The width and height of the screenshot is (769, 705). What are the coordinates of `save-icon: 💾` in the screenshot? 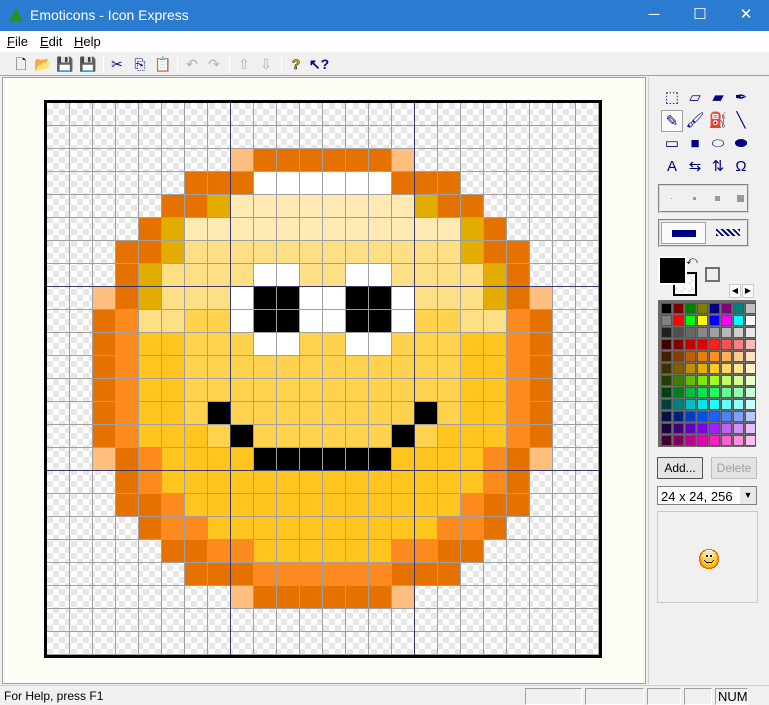 It's located at (65, 64).